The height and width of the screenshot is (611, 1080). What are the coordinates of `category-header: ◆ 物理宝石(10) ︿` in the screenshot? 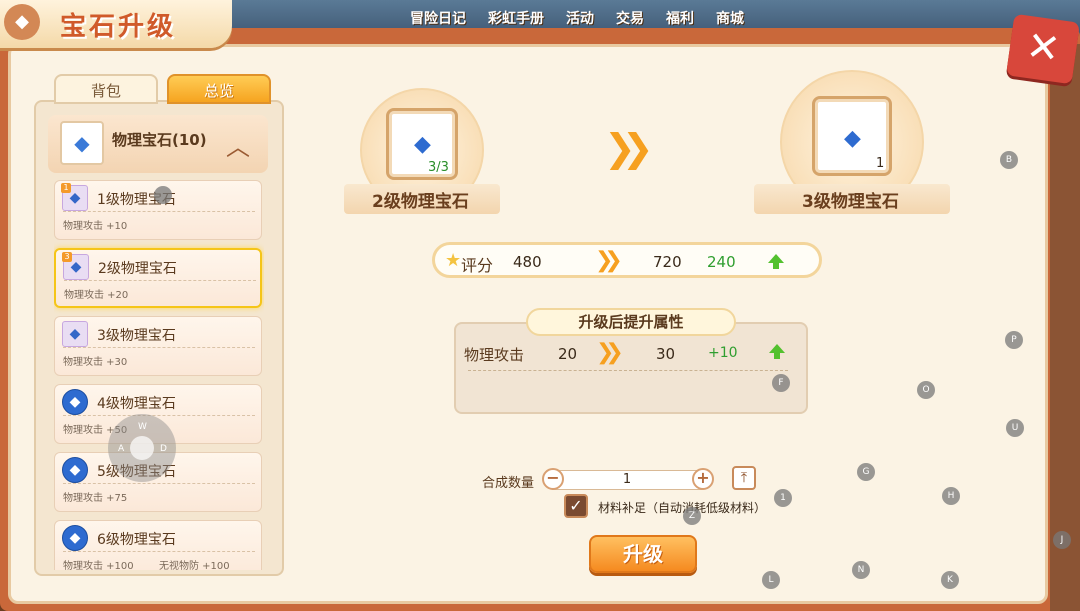 It's located at (158, 144).